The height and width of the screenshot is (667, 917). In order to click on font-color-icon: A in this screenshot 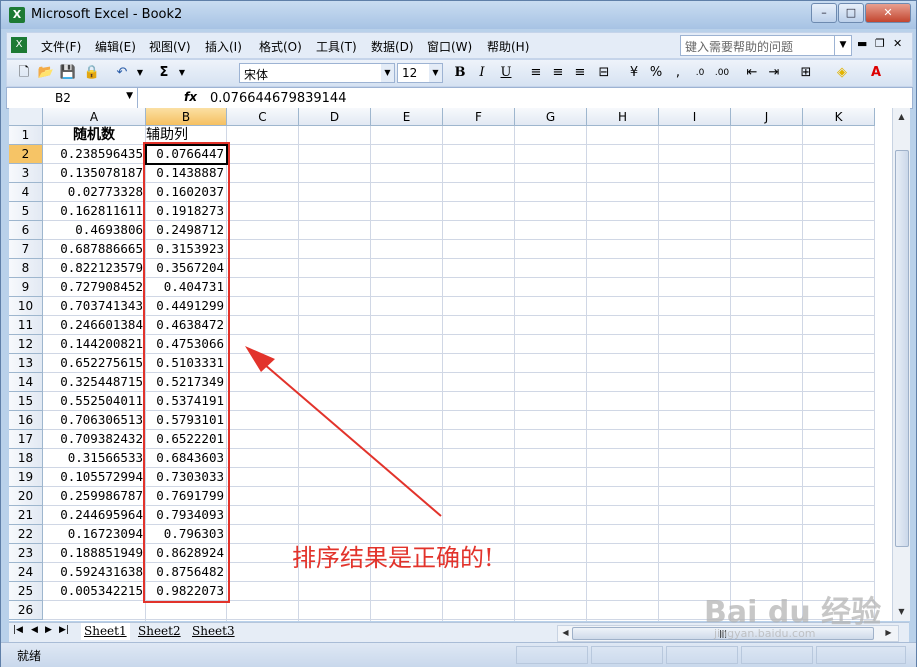, I will do `click(876, 73)`.